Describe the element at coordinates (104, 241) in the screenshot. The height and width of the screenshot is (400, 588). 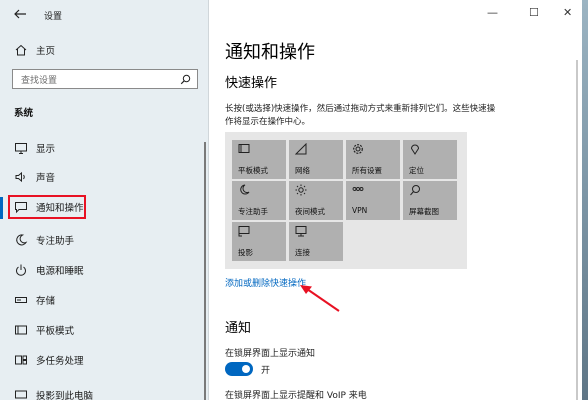
I see `sidebar-item-focus-assist: 专注助手` at that location.